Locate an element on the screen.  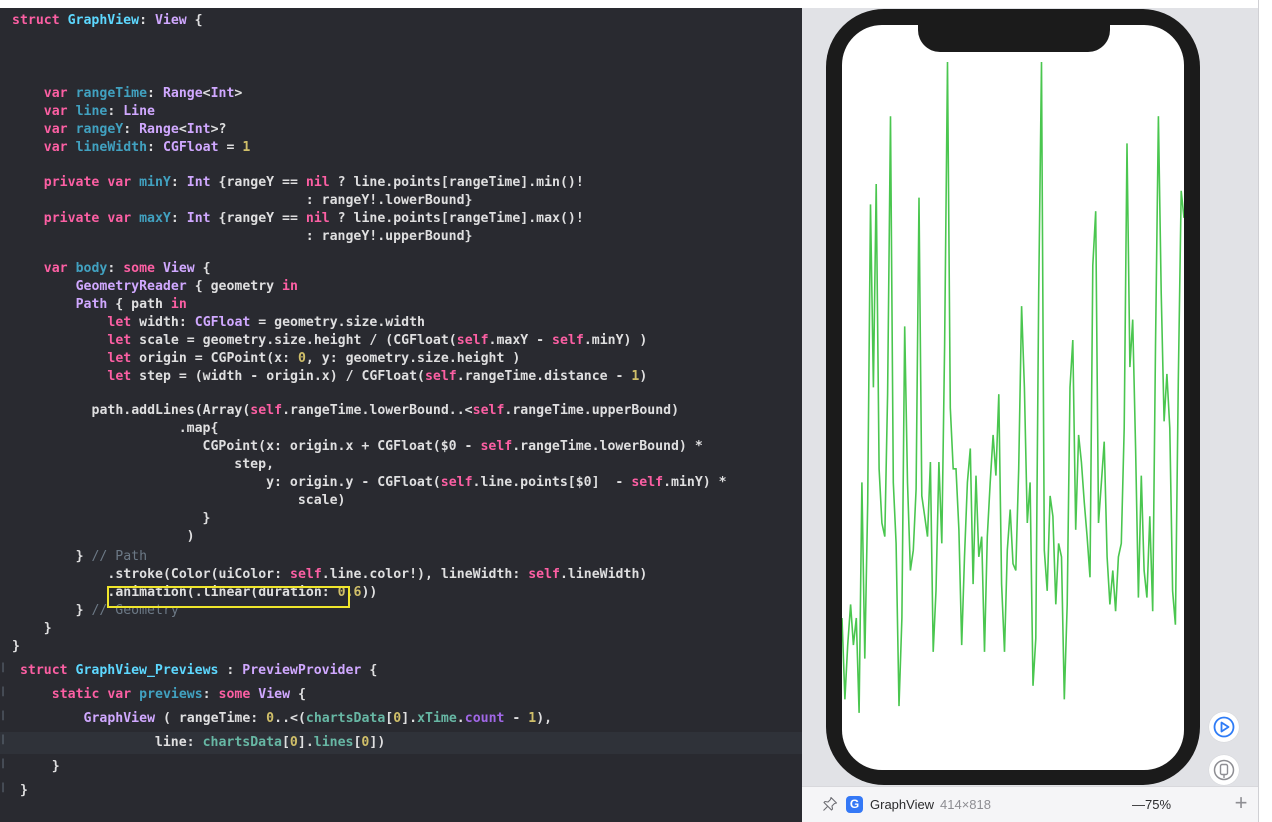
code-token: : rangeY!.upperBound} is located at coordinates (242, 236).